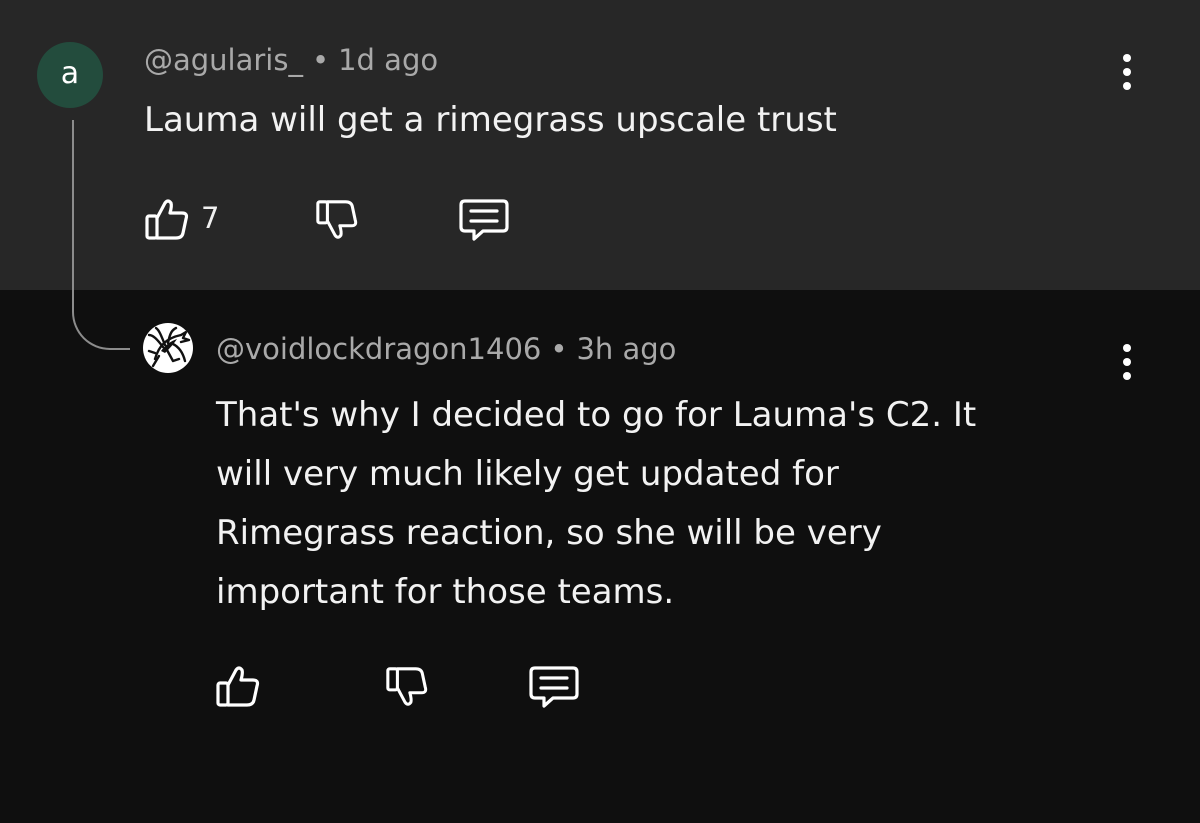 The image size is (1200, 823). What do you see at coordinates (378, 349) in the screenshot?
I see `reply-author: @voidlockdragon1406` at bounding box center [378, 349].